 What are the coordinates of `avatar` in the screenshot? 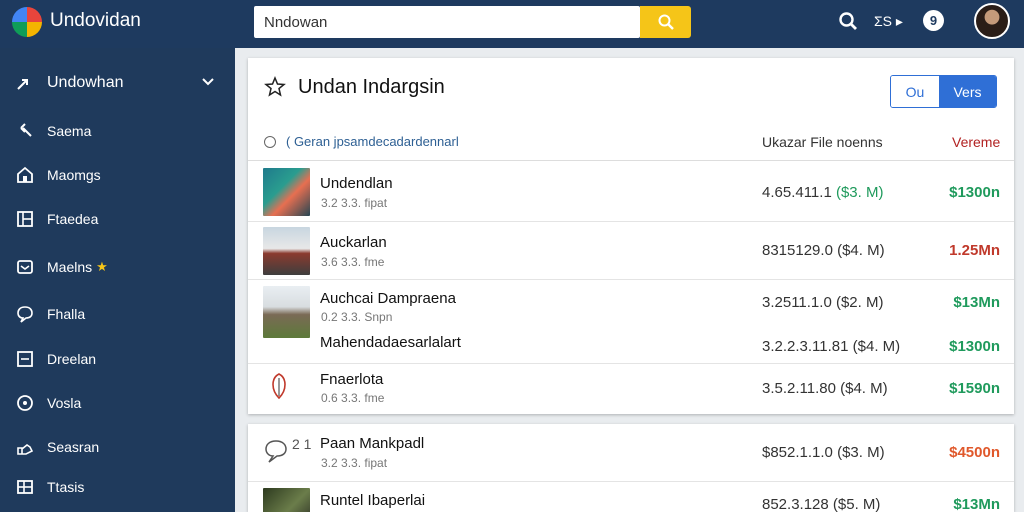 It's located at (992, 21).